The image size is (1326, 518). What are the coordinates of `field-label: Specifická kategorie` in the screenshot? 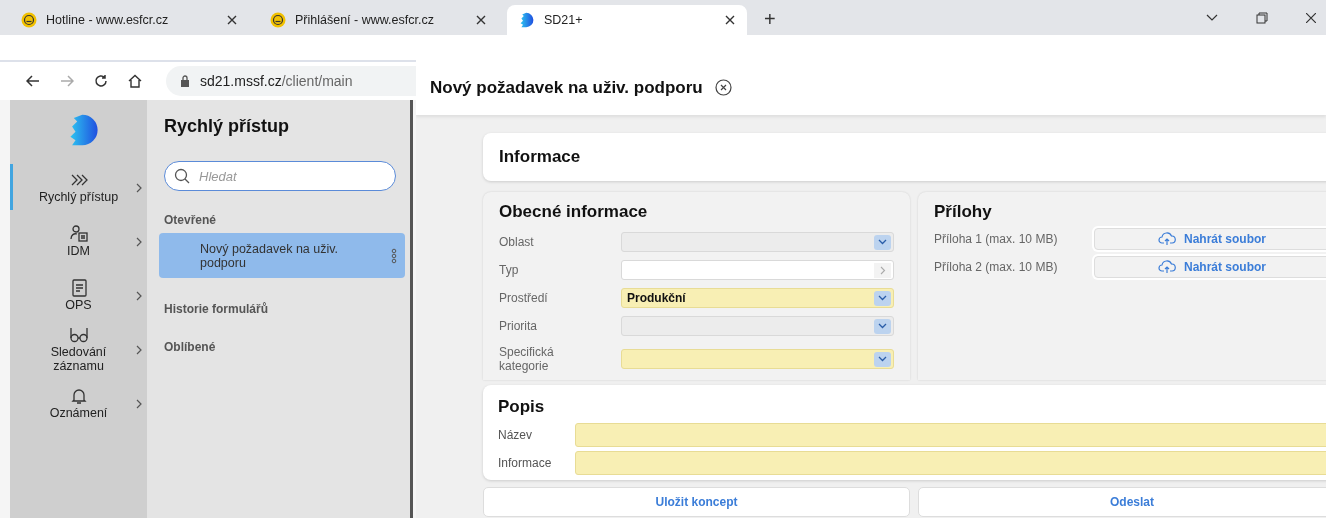 It's located at (527, 359).